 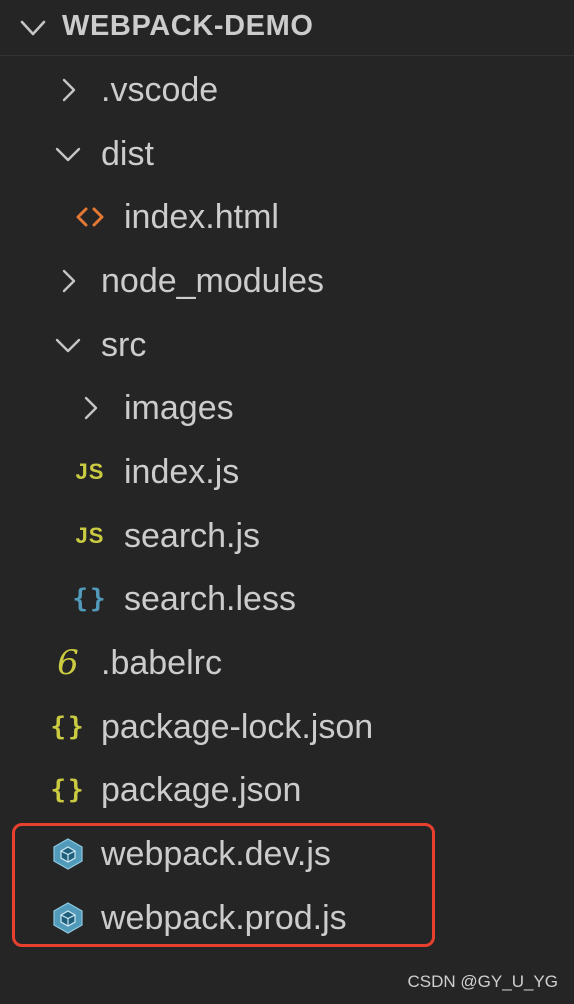 What do you see at coordinates (287, 472) in the screenshot?
I see `tree-item-index-js: JS index.js` at bounding box center [287, 472].